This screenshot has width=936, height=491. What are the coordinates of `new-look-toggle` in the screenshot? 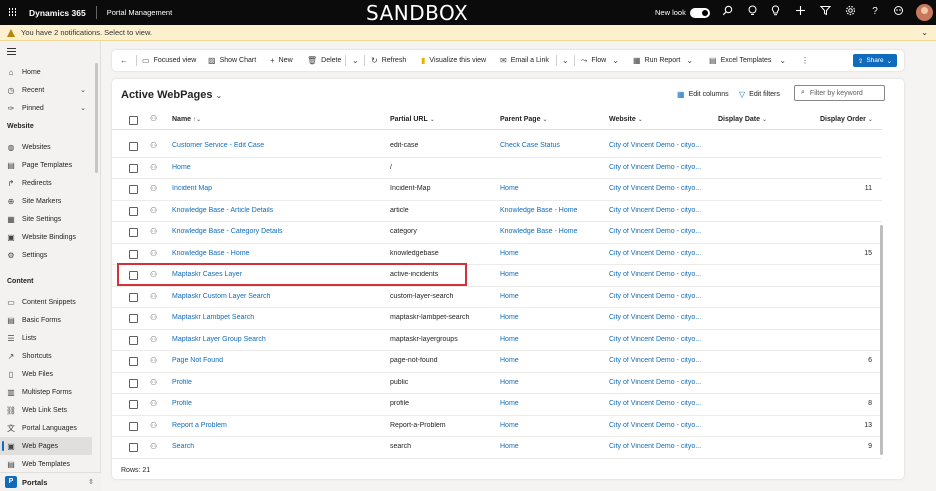 It's located at (700, 13).